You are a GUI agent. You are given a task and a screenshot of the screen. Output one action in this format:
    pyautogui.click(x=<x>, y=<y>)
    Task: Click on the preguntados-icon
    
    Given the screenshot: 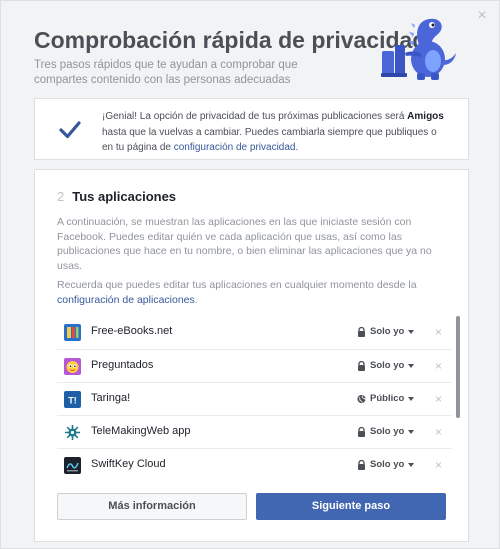 What is the action you would take?
    pyautogui.click(x=72, y=366)
    